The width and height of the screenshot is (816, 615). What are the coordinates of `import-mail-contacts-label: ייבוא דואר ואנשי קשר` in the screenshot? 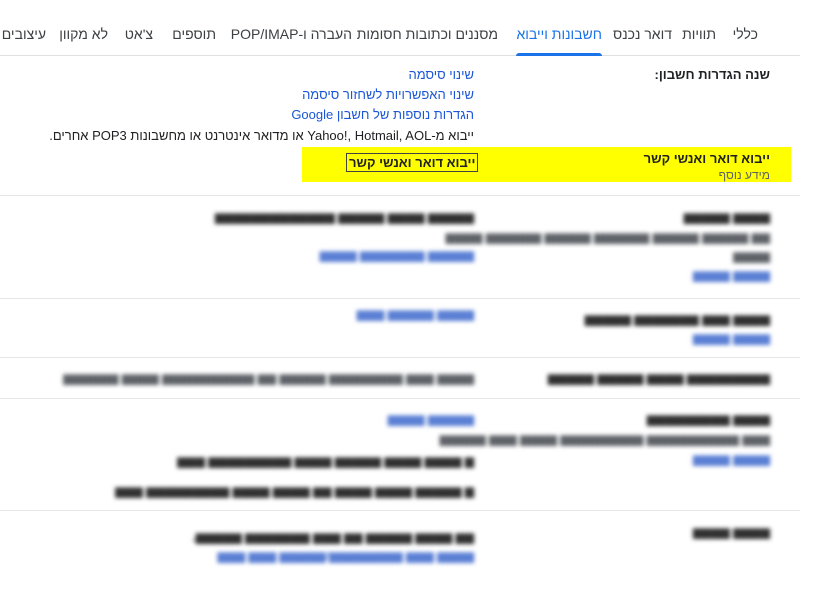 It's located at (706, 158).